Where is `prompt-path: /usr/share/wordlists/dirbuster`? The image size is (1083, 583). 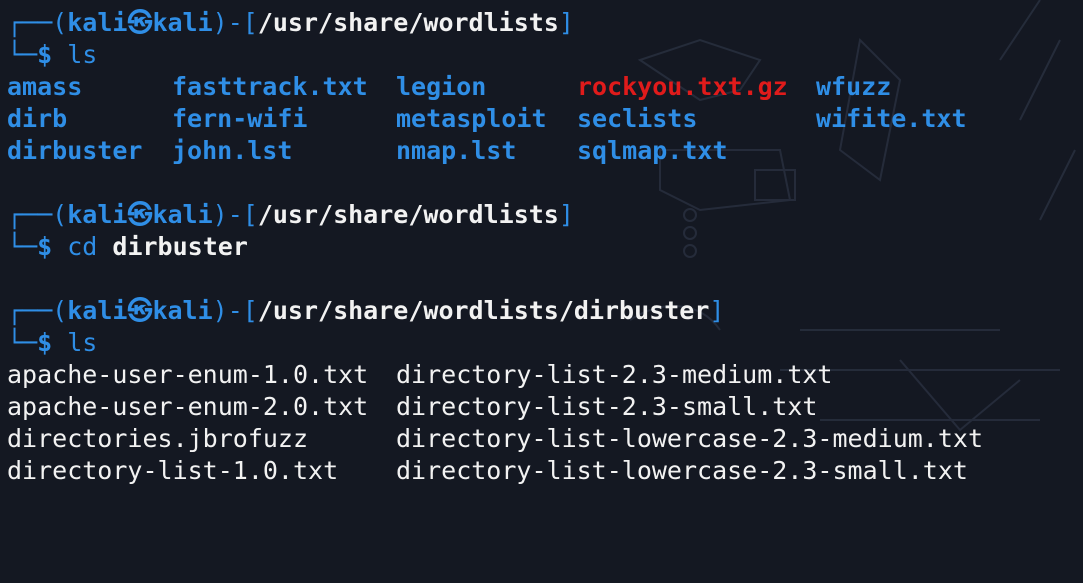 prompt-path: /usr/share/wordlists/dirbuster is located at coordinates (483, 310).